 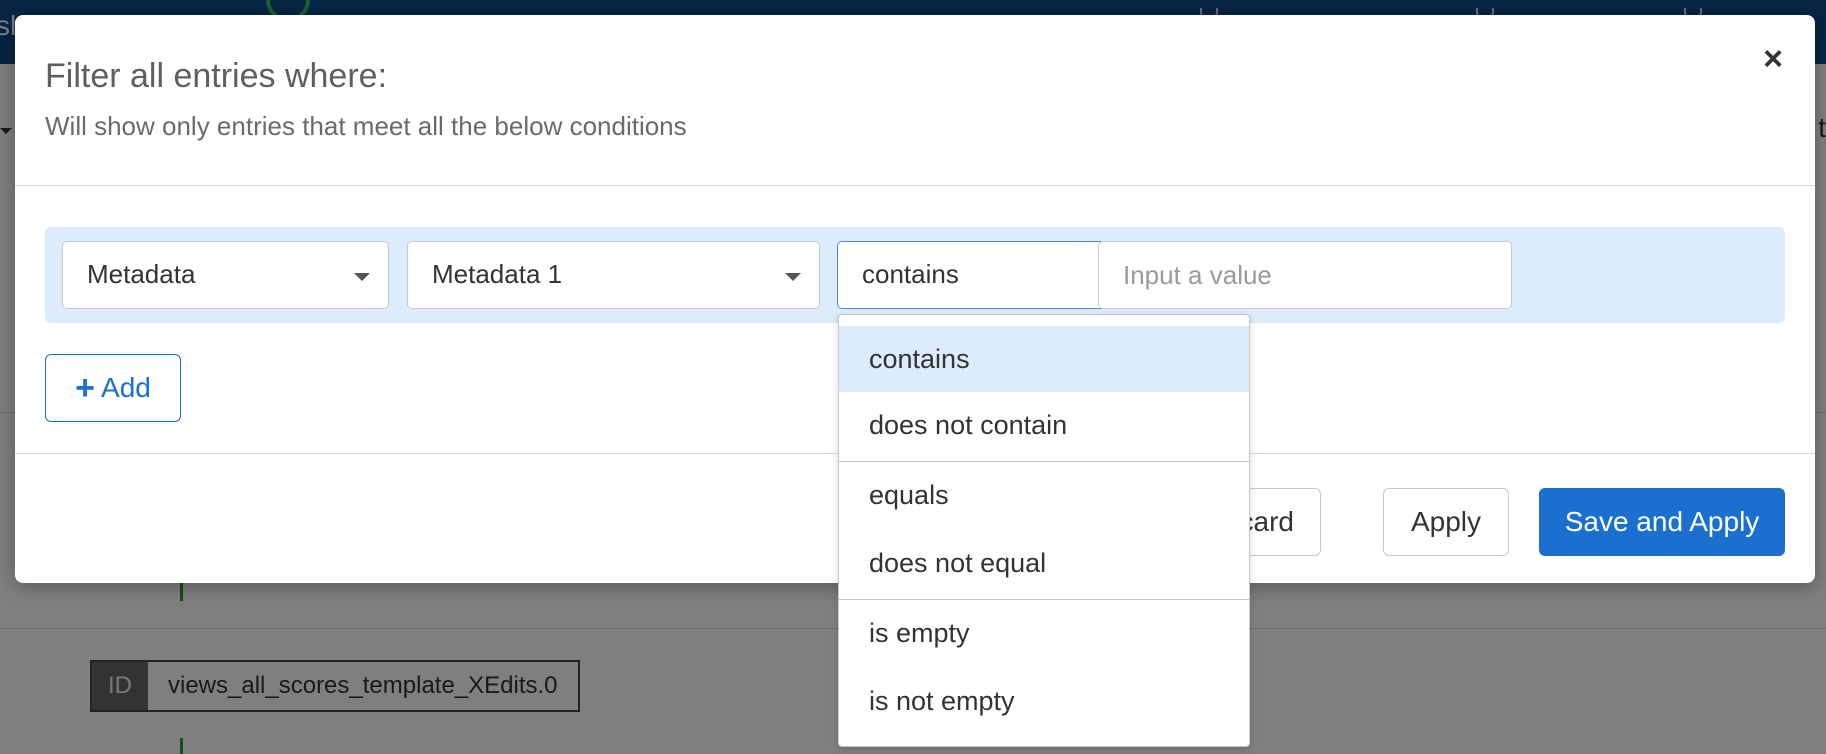 What do you see at coordinates (1044, 701) in the screenshot?
I see `dropdown-option-is-not-empty: is not empty` at bounding box center [1044, 701].